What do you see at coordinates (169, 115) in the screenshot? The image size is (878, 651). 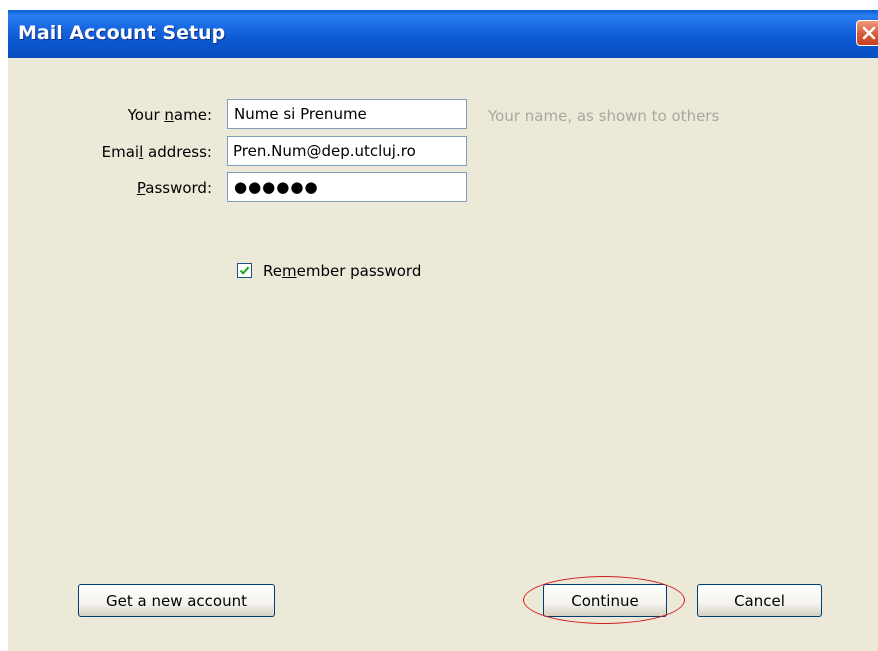 I see `name-label: Your name:` at bounding box center [169, 115].